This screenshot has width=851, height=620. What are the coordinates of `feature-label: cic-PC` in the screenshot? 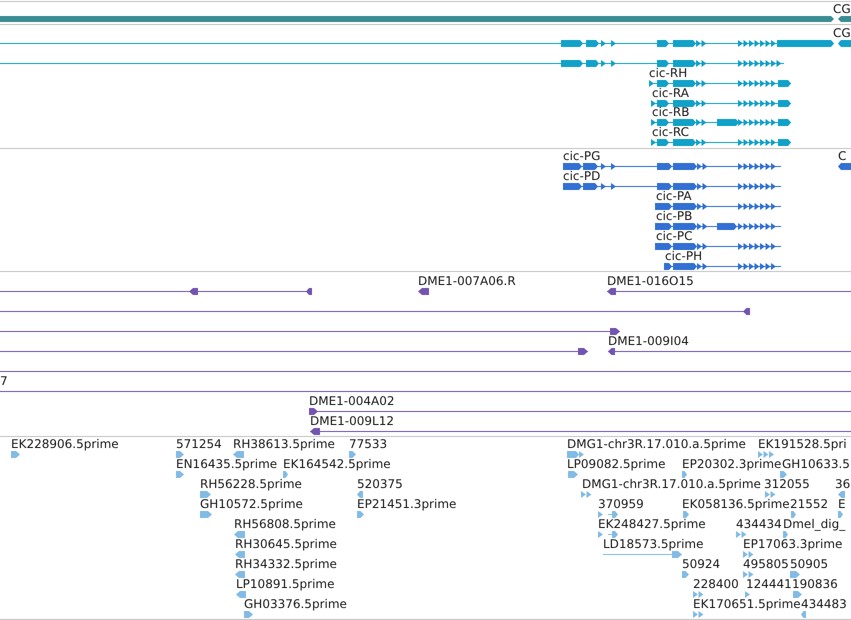 It's located at (674, 236).